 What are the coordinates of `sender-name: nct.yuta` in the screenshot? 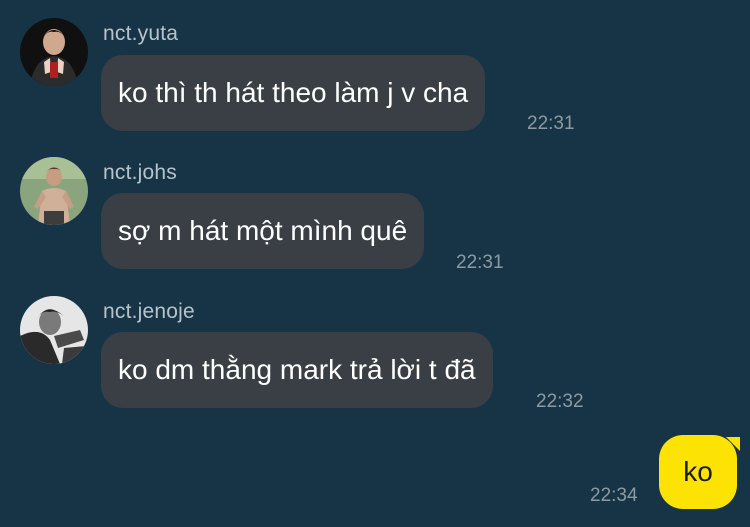 It's located at (141, 33).